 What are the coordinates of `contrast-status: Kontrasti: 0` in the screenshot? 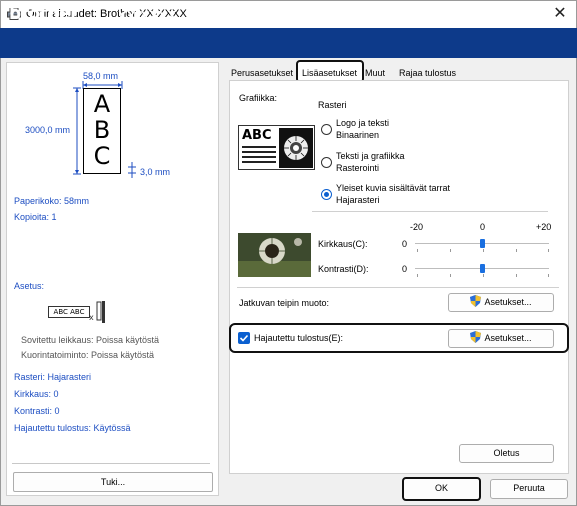 It's located at (37, 411).